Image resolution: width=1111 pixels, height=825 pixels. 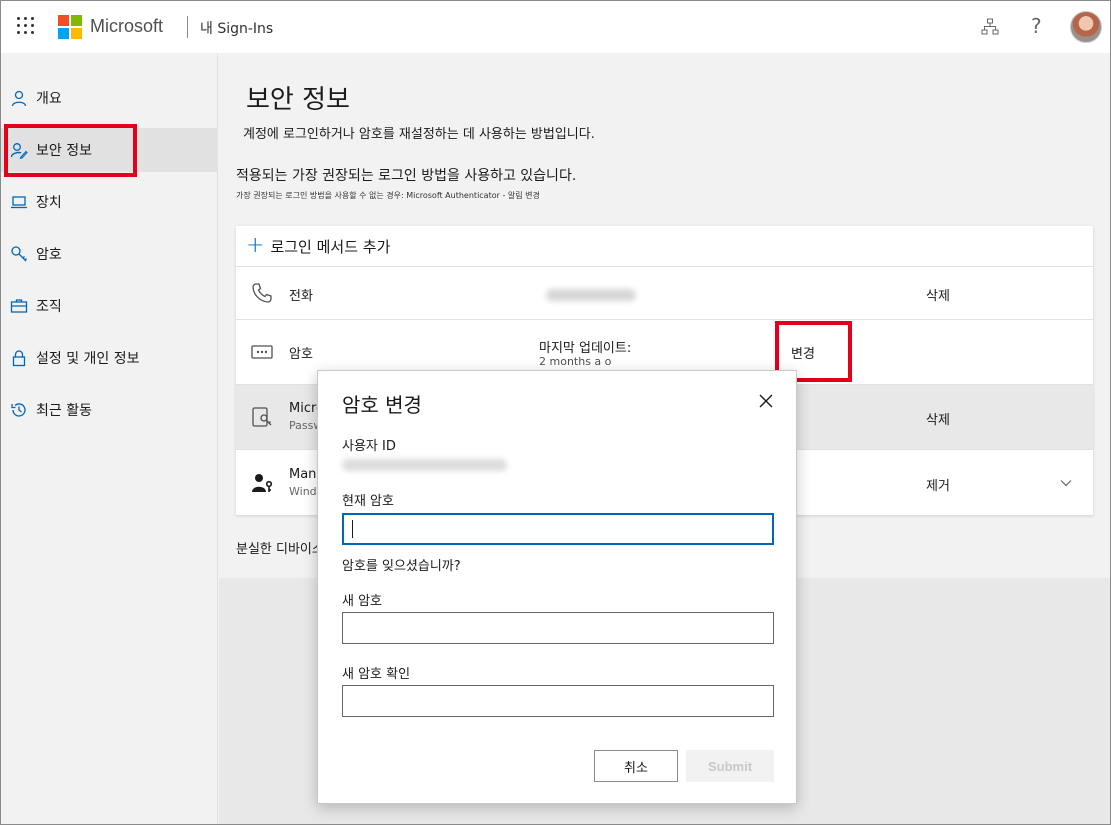 I want to click on phone-icon, so click(x=262, y=293).